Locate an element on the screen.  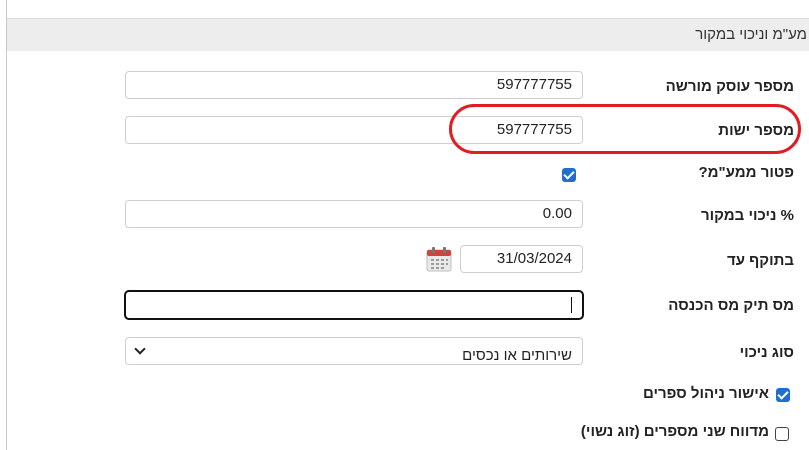
tax-file-label: מס תיק מס הכנסה is located at coordinates (731, 305).